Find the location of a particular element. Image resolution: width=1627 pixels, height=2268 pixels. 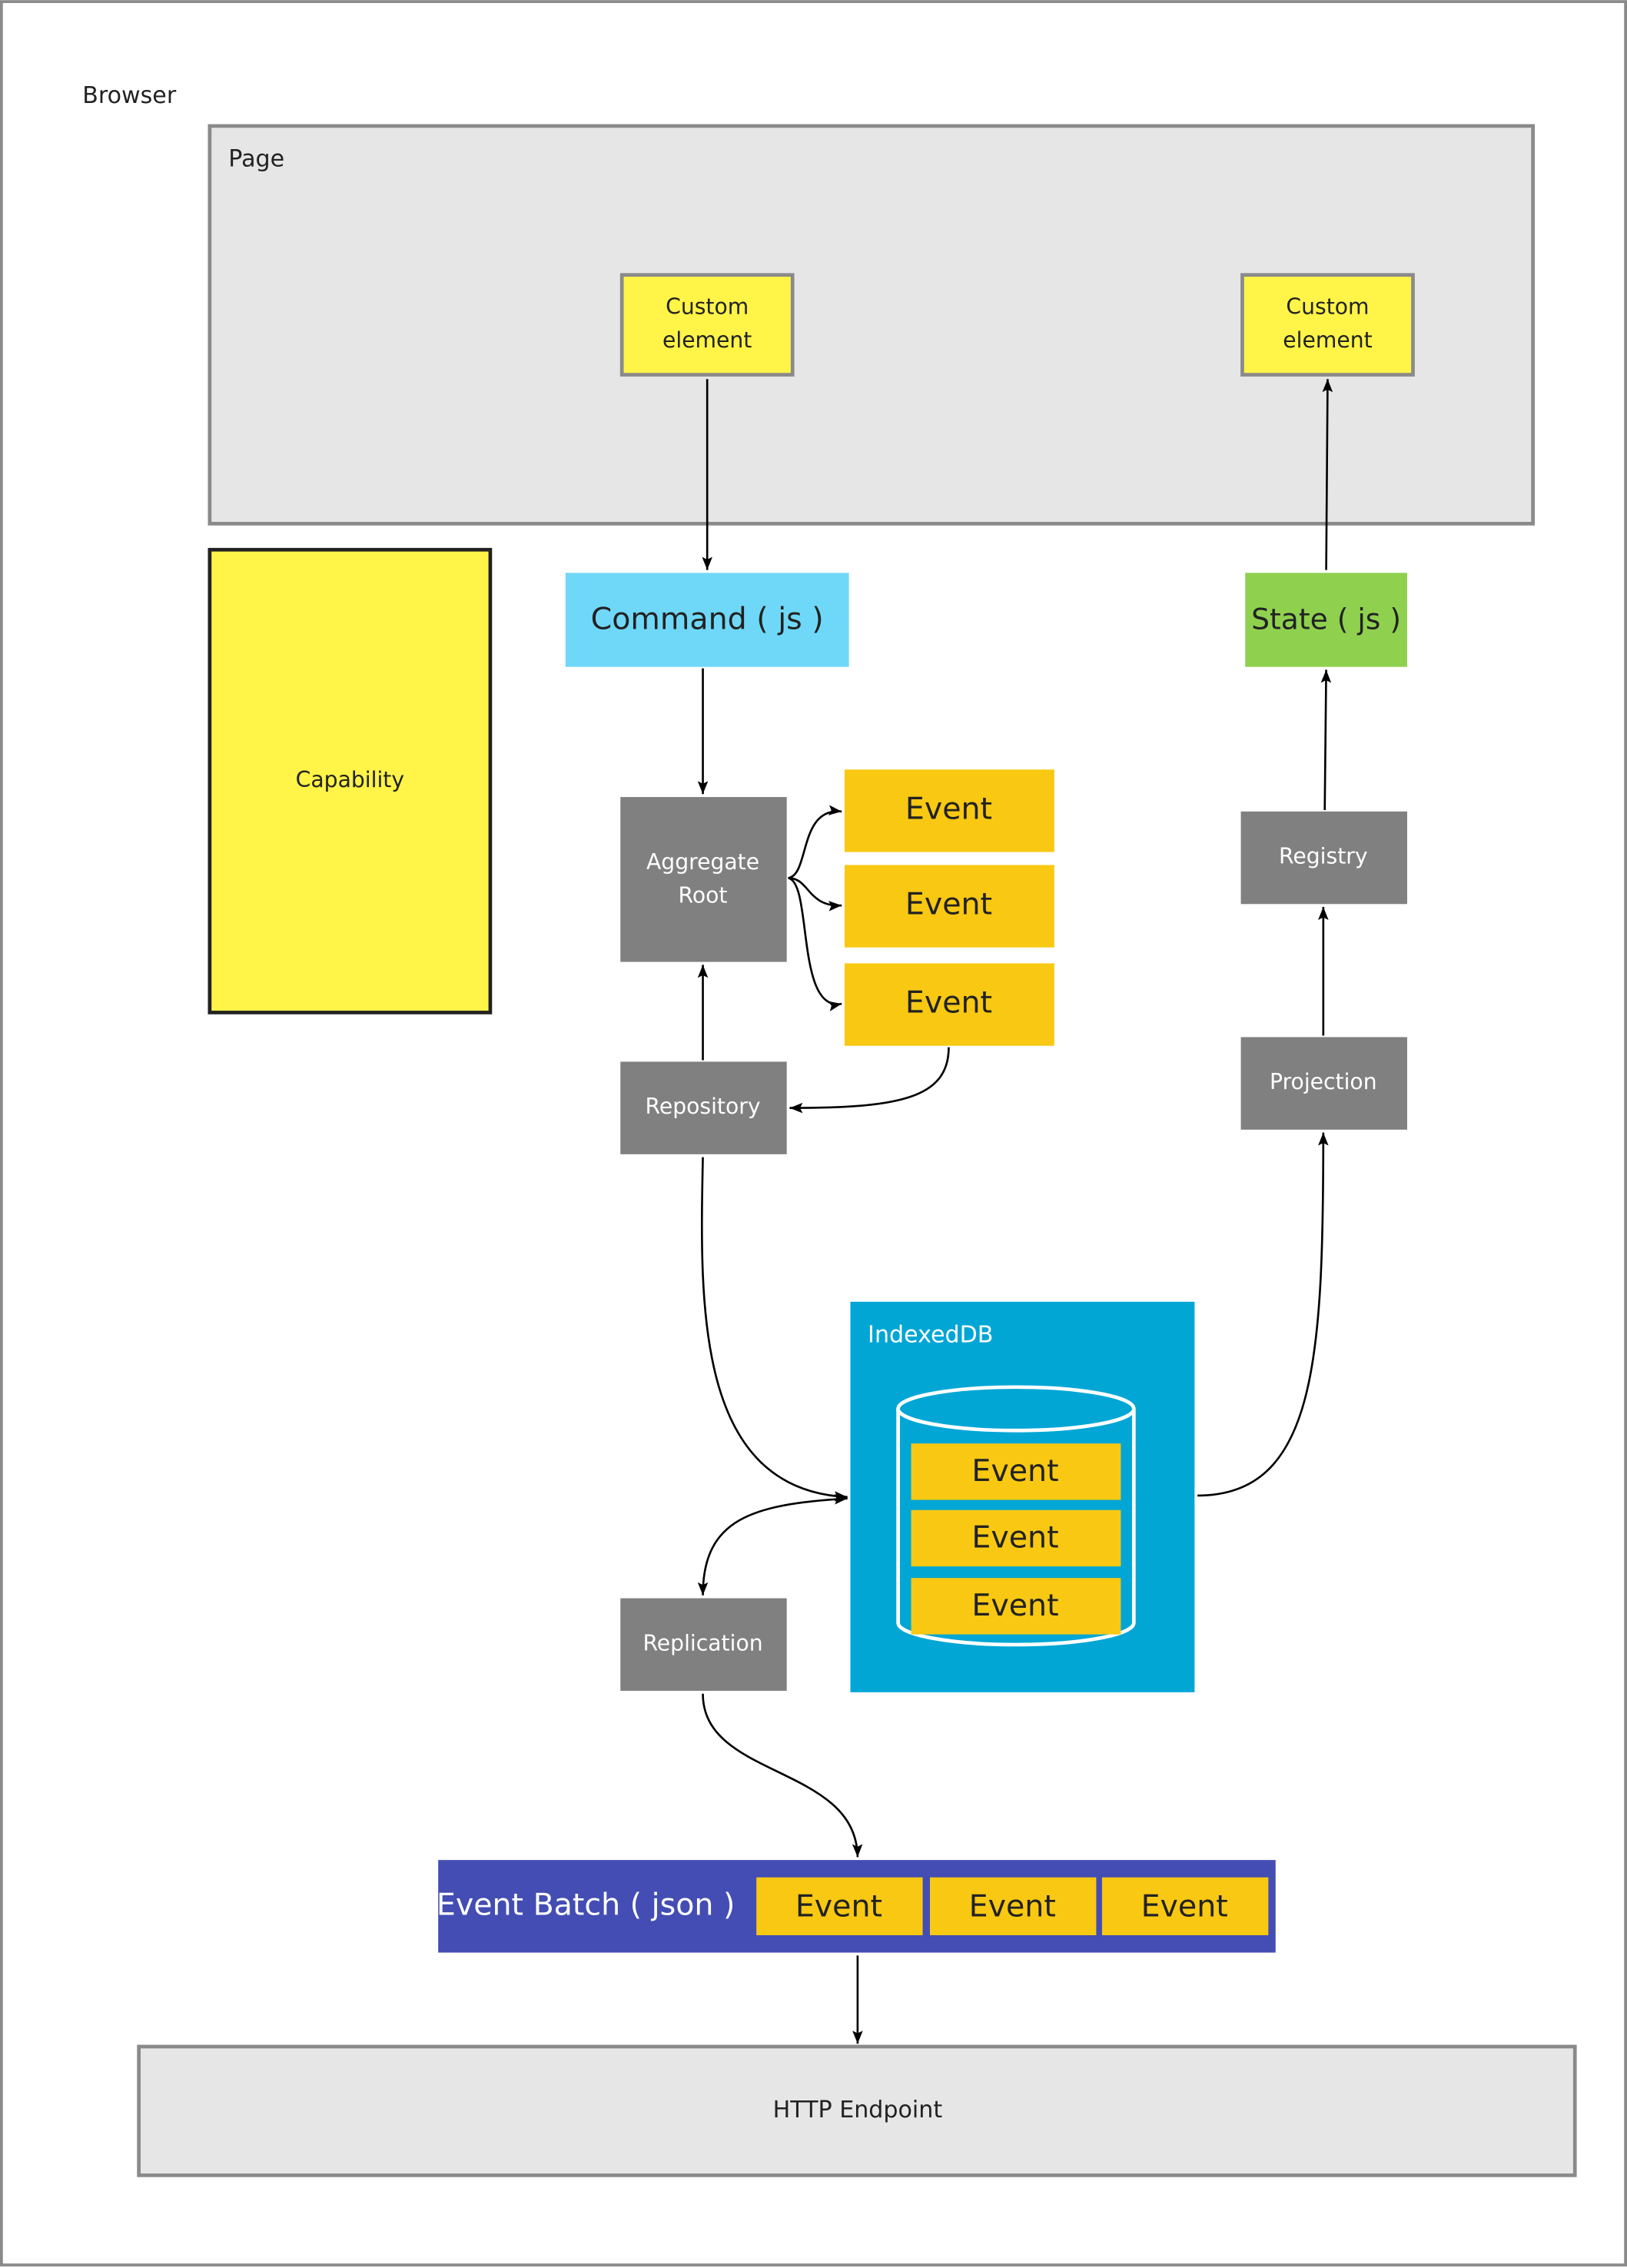

event-batch-container: Event Batch ( json ) Event Event Event is located at coordinates (857, 1906).